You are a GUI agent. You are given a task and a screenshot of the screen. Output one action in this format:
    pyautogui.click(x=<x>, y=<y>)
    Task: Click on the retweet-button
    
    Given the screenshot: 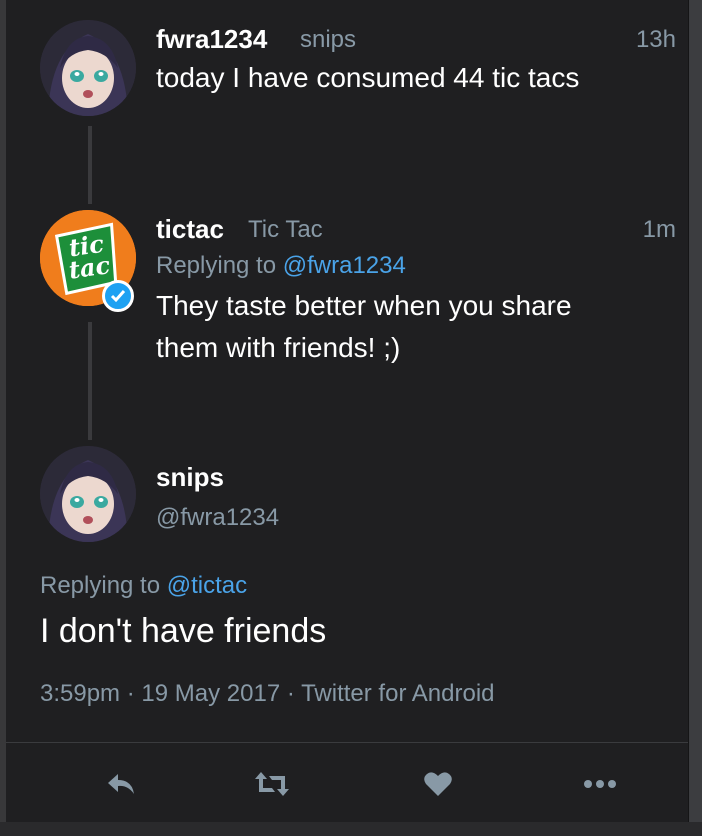 What is the action you would take?
    pyautogui.click(x=272, y=784)
    